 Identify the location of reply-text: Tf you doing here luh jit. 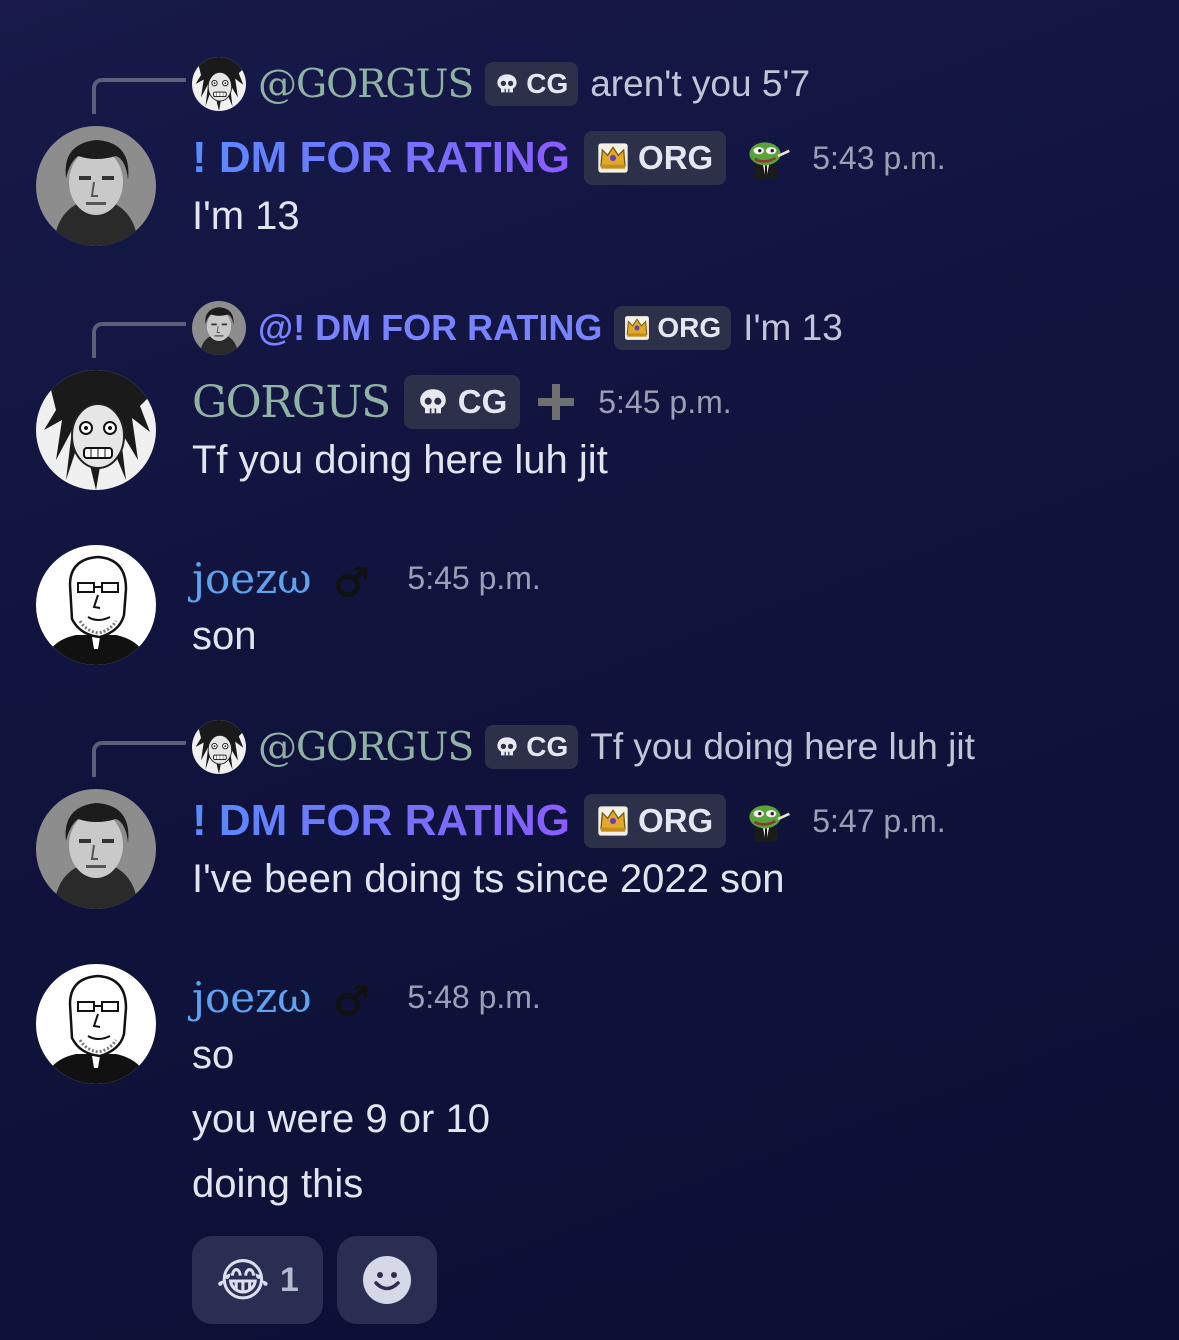
(782, 746).